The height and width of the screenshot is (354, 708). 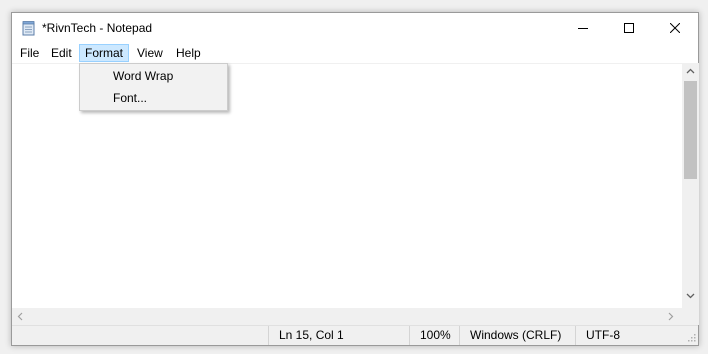 I want to click on line-endings: Windows (CRLF), so click(x=517, y=335).